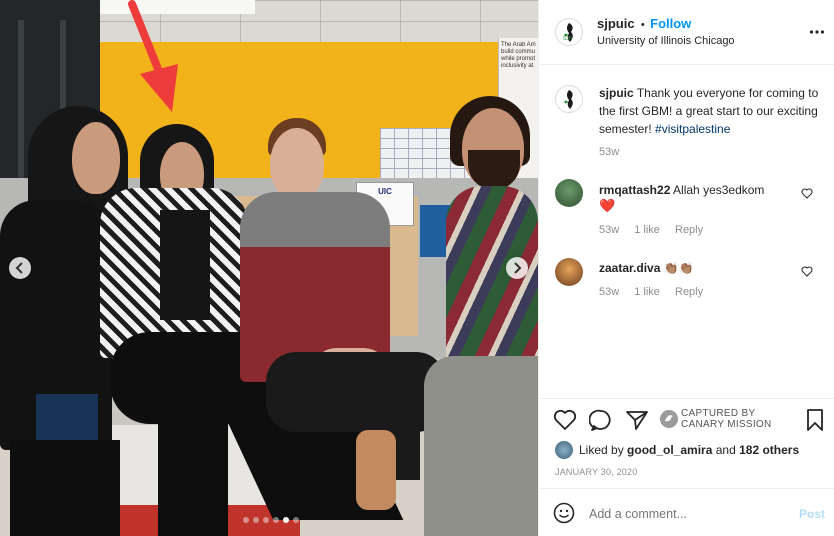 This screenshot has width=834, height=536. I want to click on like-heart-icon, so click(565, 420).